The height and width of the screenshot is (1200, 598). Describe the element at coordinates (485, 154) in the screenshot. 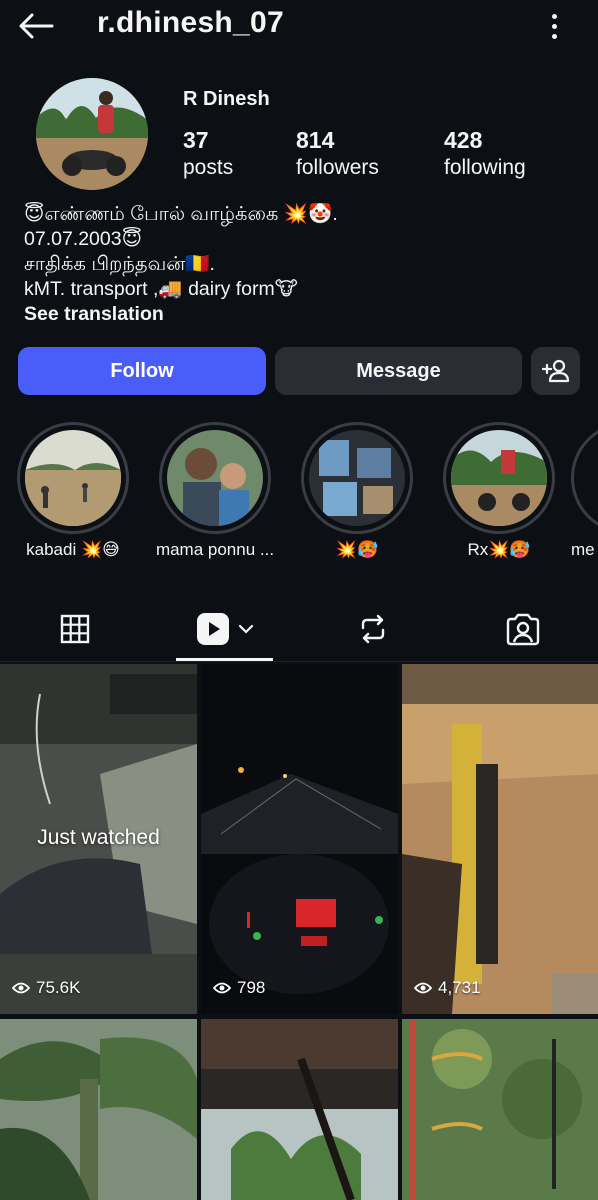

I see `following-stat: 428 following` at that location.